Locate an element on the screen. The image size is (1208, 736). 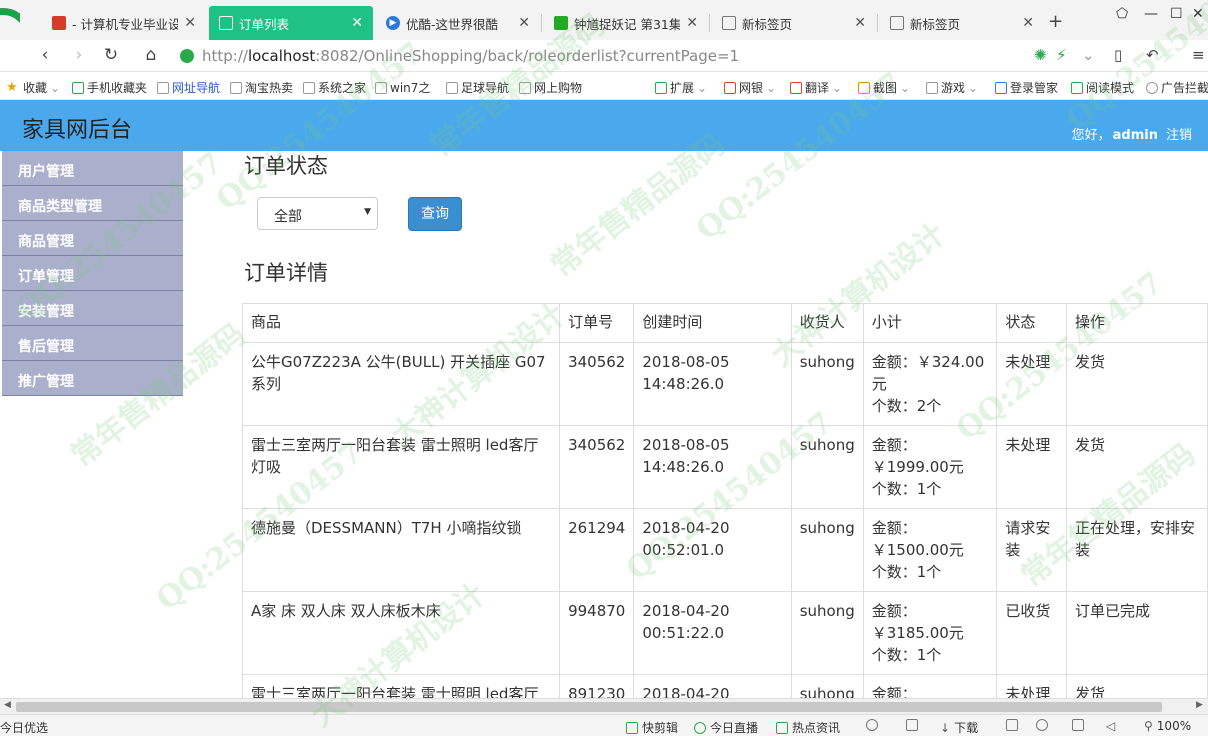
bookmark-tool: 游戏 ⌄ is located at coordinates (952, 87).